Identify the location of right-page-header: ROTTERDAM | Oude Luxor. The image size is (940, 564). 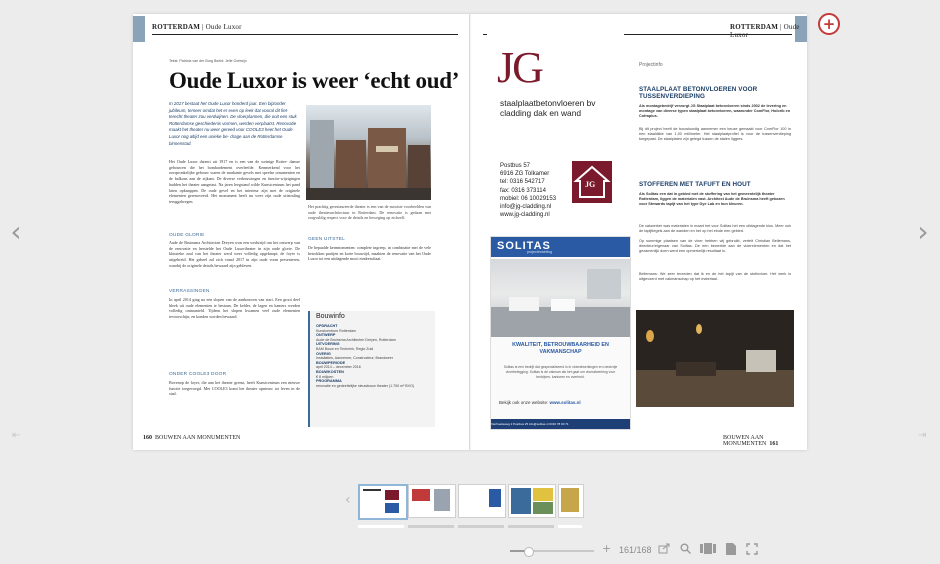
(765, 31).